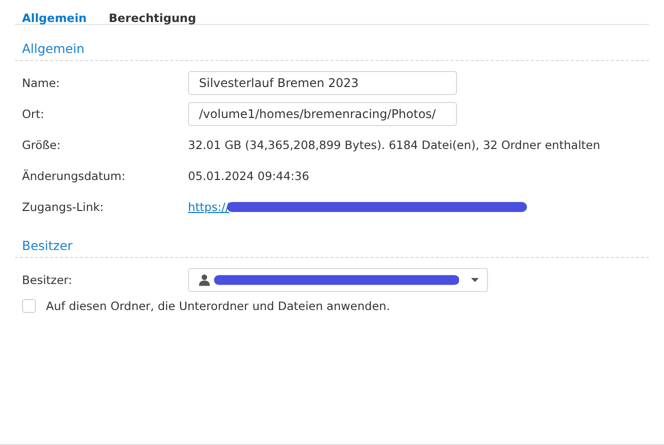  Describe the element at coordinates (29, 306) in the screenshot. I see `checkbox` at that location.